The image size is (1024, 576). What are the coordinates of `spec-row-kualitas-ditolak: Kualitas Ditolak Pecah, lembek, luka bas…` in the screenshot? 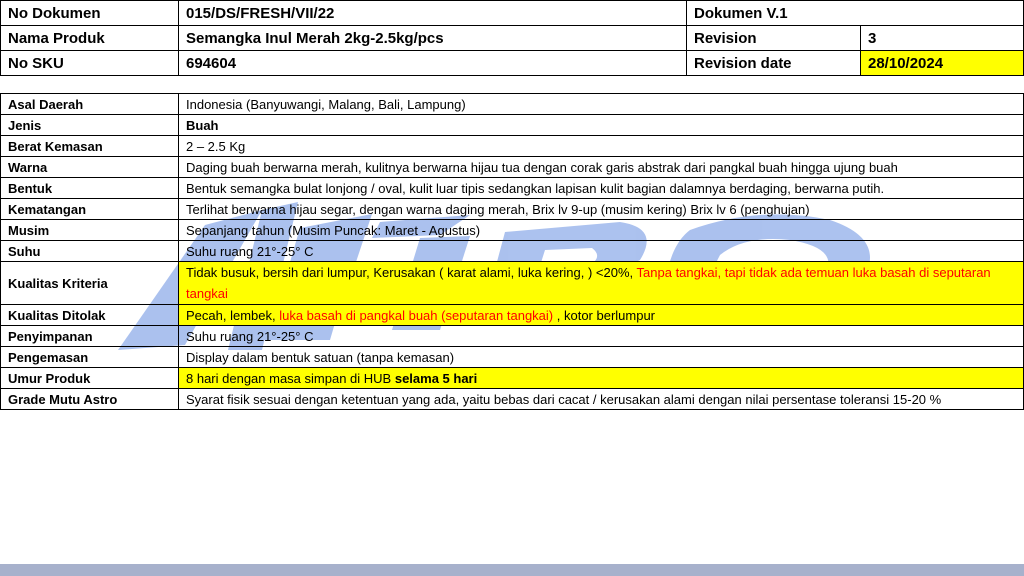 It's located at (512, 315).